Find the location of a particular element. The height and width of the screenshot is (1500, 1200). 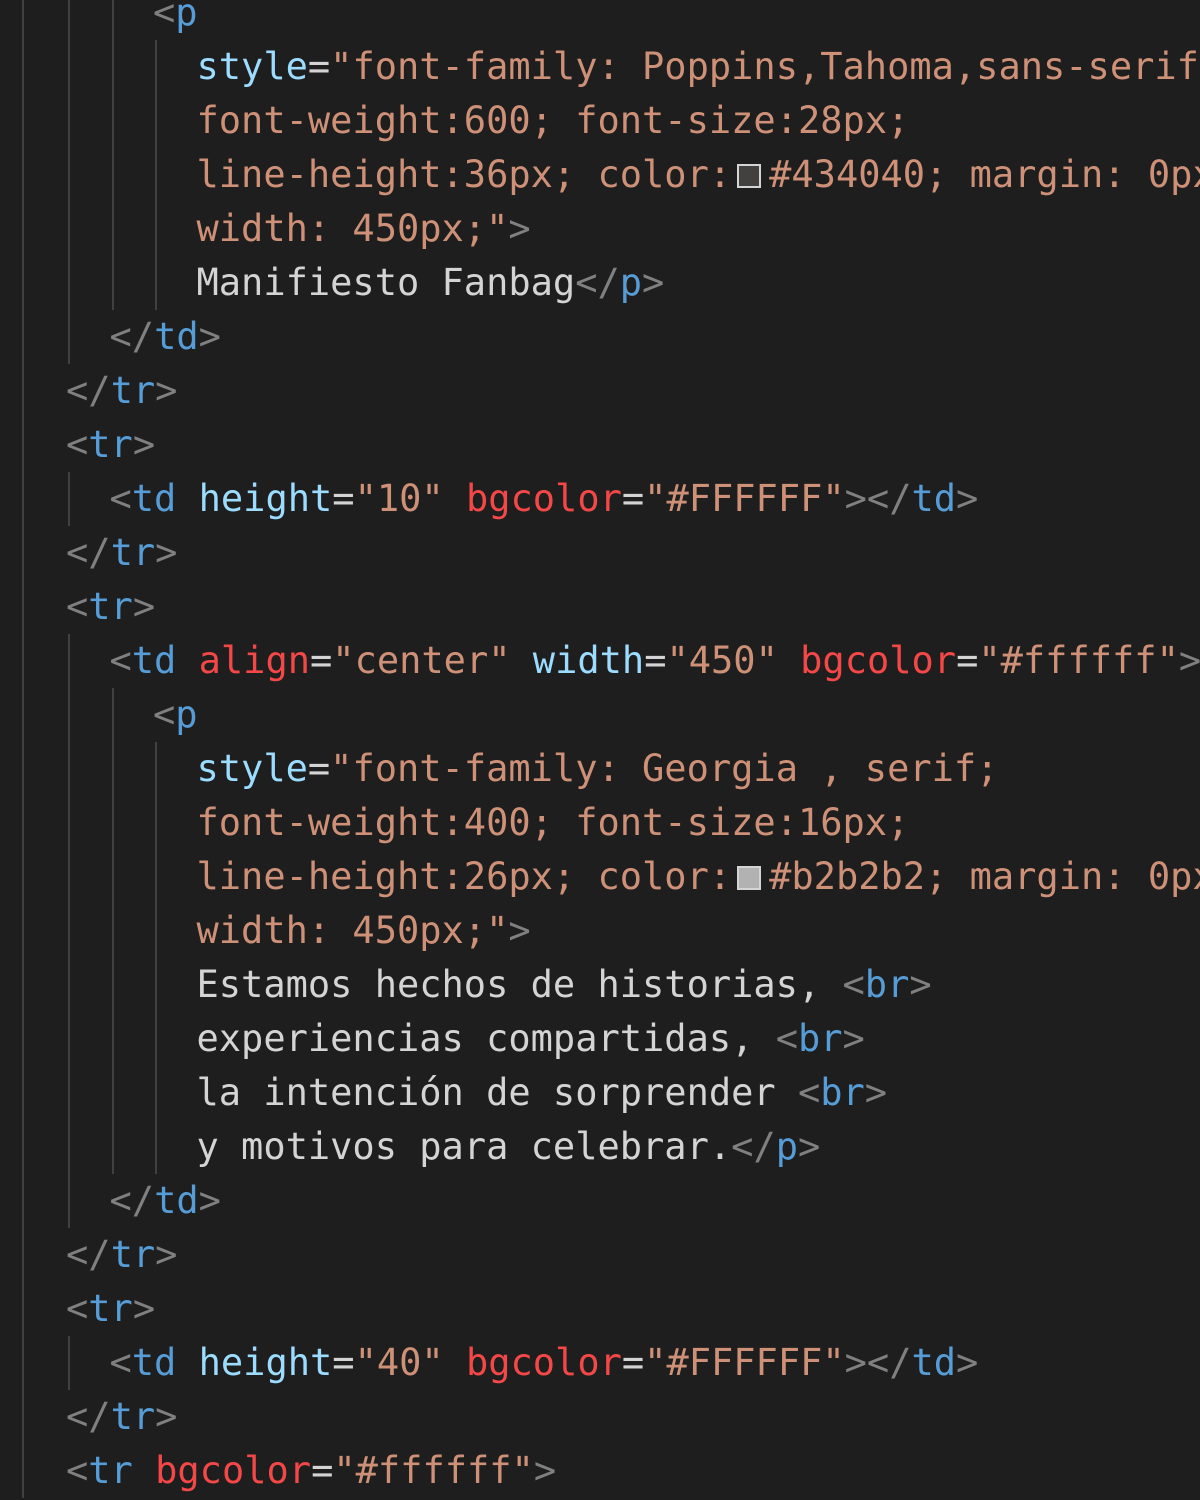

code-token-string: width: 450px;" is located at coordinates (352, 228).